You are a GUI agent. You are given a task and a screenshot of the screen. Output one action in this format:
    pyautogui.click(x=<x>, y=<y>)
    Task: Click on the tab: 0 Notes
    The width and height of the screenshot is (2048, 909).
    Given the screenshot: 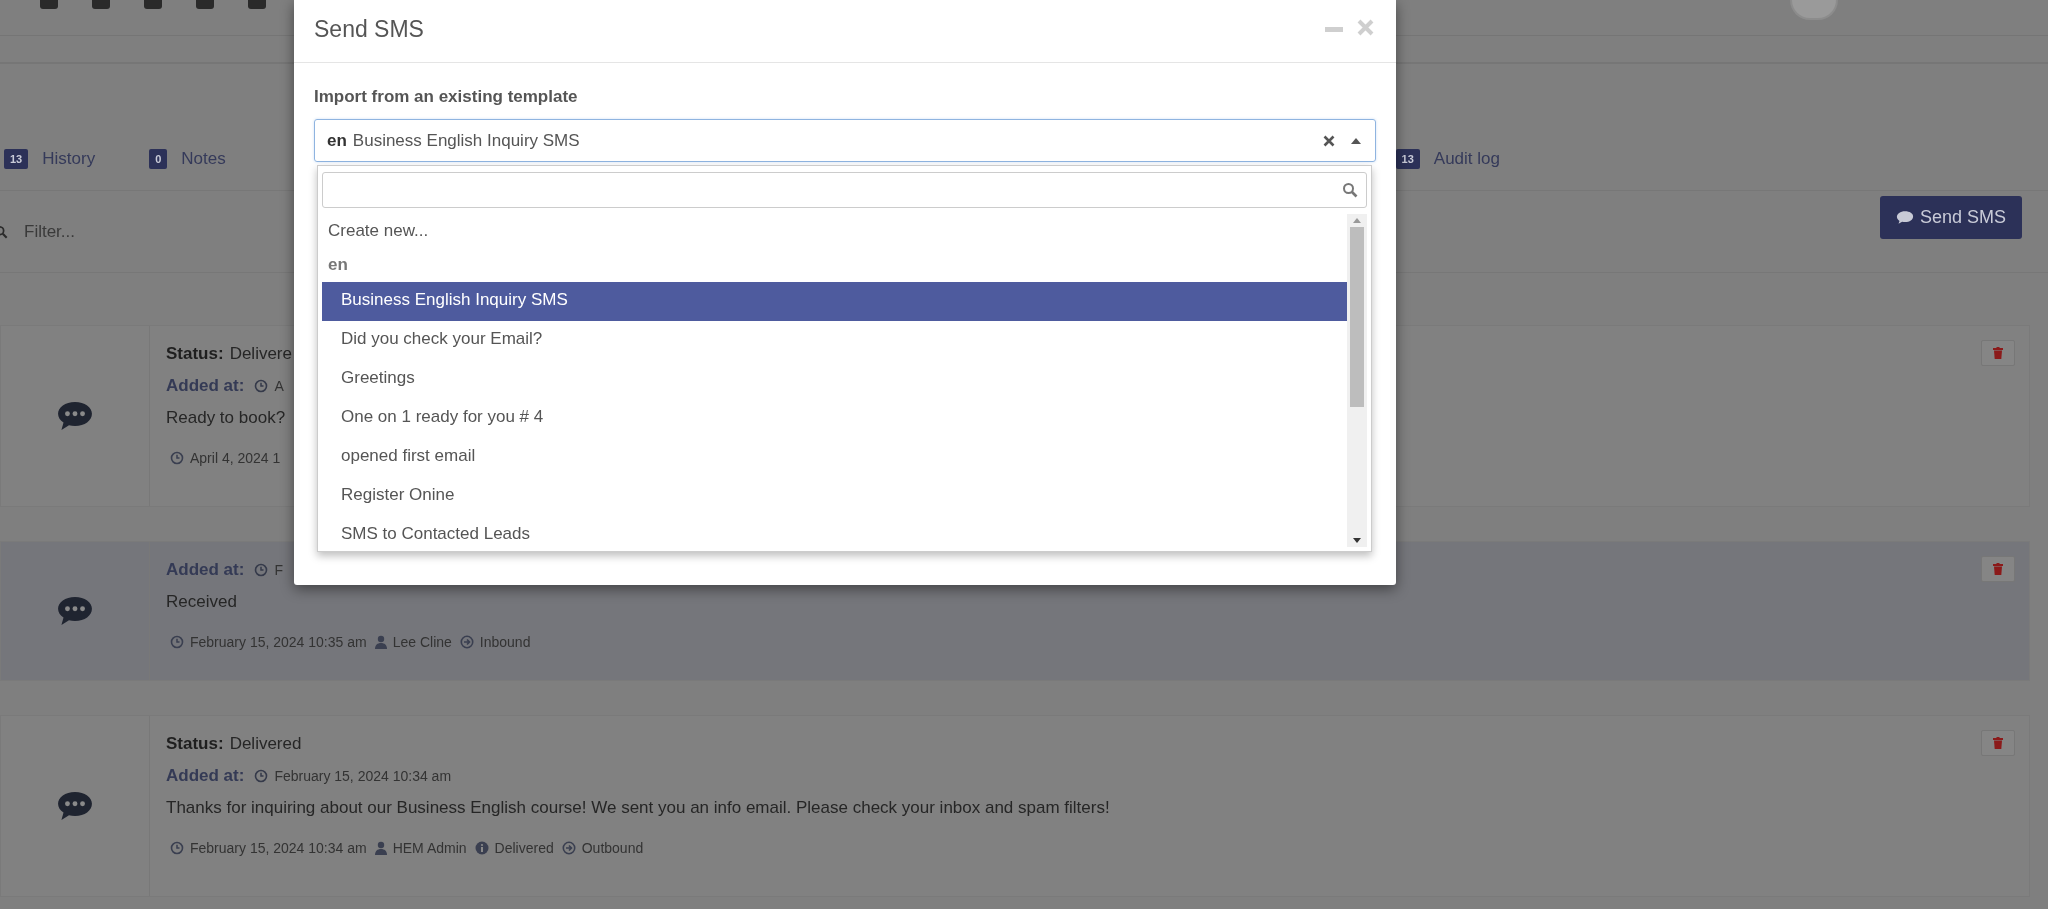 What is the action you would take?
    pyautogui.click(x=187, y=159)
    